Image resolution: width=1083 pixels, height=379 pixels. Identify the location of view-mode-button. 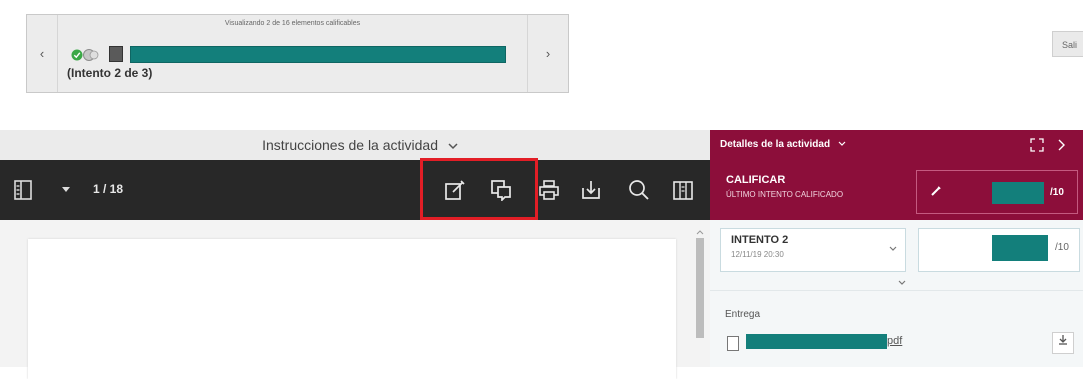
(683, 190).